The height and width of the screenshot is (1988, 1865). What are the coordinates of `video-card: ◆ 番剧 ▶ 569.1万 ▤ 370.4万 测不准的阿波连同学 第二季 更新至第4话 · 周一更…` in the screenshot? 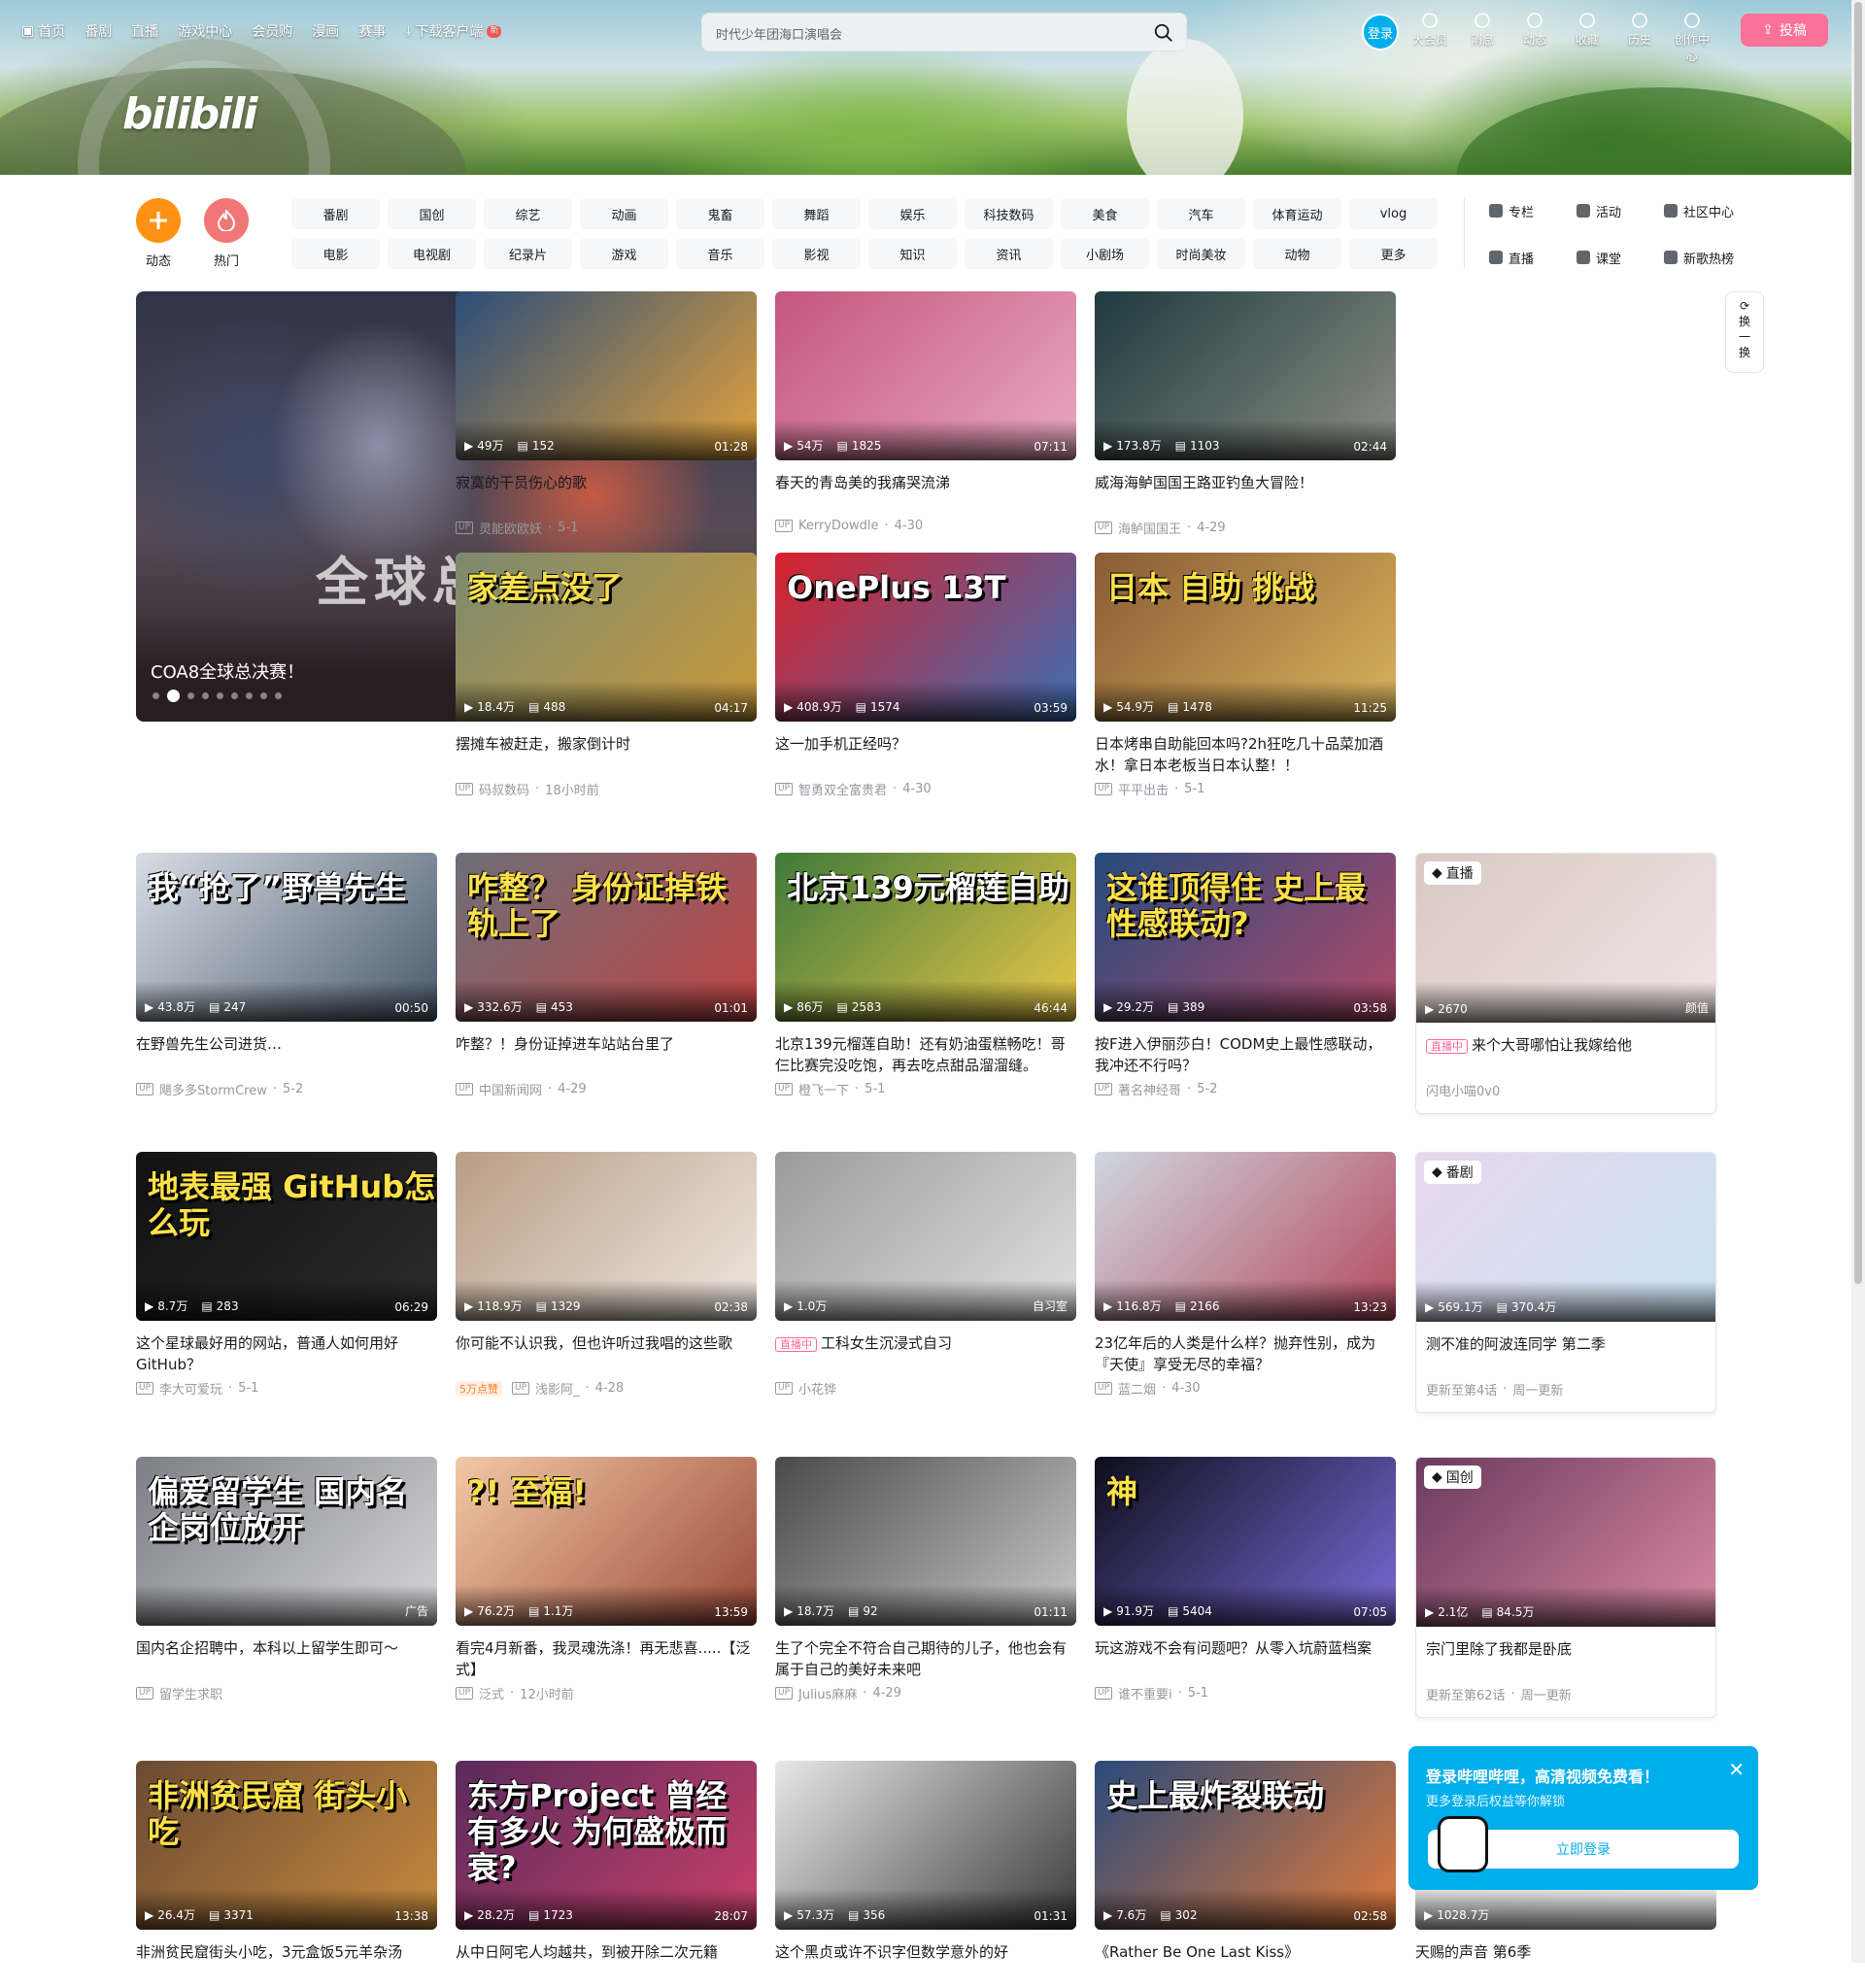 It's located at (1565, 1282).